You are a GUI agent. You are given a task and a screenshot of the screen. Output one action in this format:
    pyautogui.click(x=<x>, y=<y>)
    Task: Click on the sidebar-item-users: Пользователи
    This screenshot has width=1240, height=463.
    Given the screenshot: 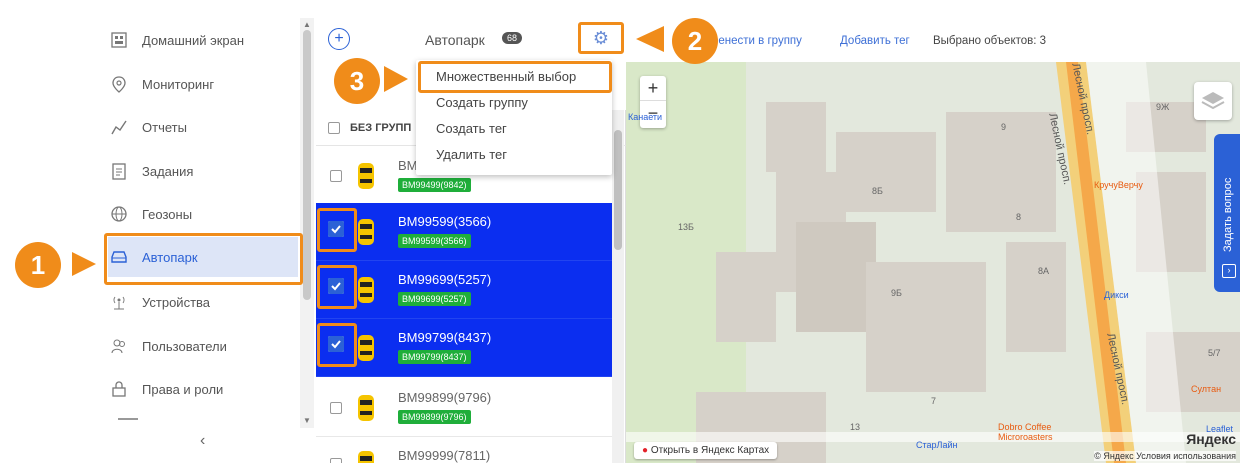 What is the action you would take?
    pyautogui.click(x=203, y=346)
    